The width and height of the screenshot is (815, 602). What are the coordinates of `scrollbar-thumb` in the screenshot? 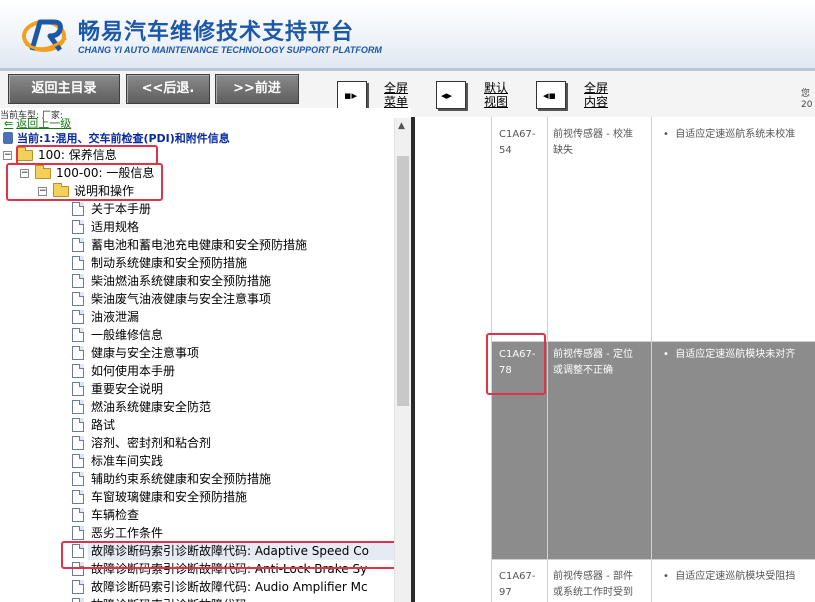 It's located at (403, 281).